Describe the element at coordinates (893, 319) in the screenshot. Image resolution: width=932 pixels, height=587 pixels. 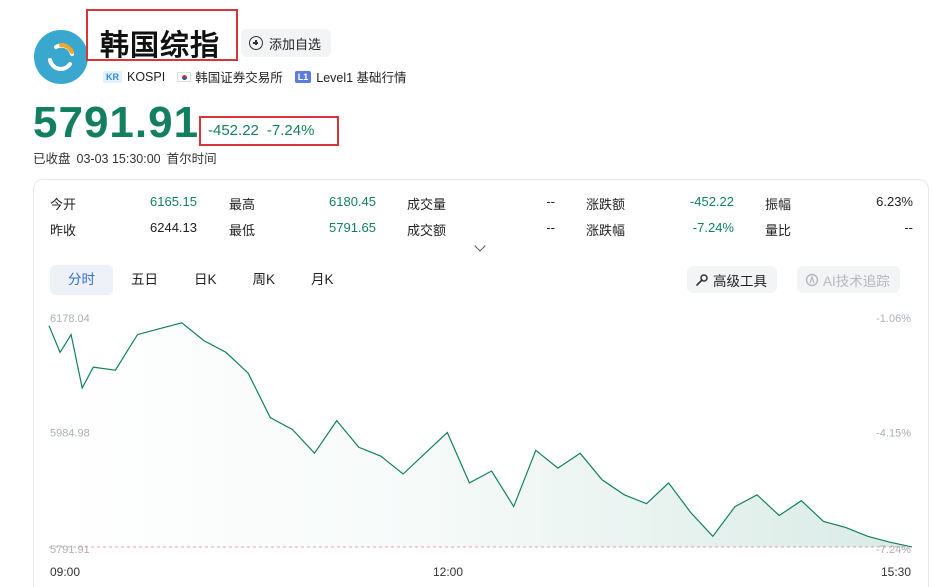
I see `y-tick-label-right: -1.06%` at that location.